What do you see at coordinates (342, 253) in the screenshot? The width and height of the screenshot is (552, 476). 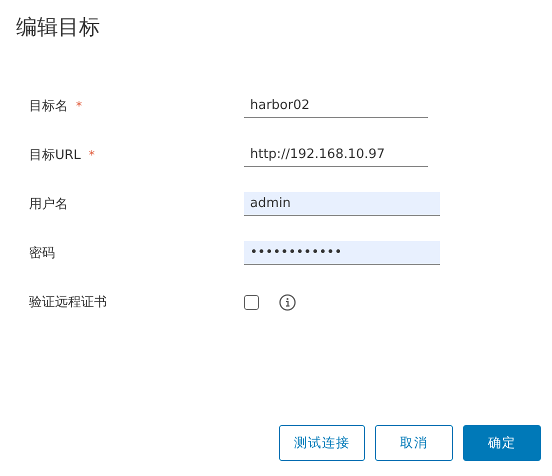 I see `input-field: ••••••••••••` at bounding box center [342, 253].